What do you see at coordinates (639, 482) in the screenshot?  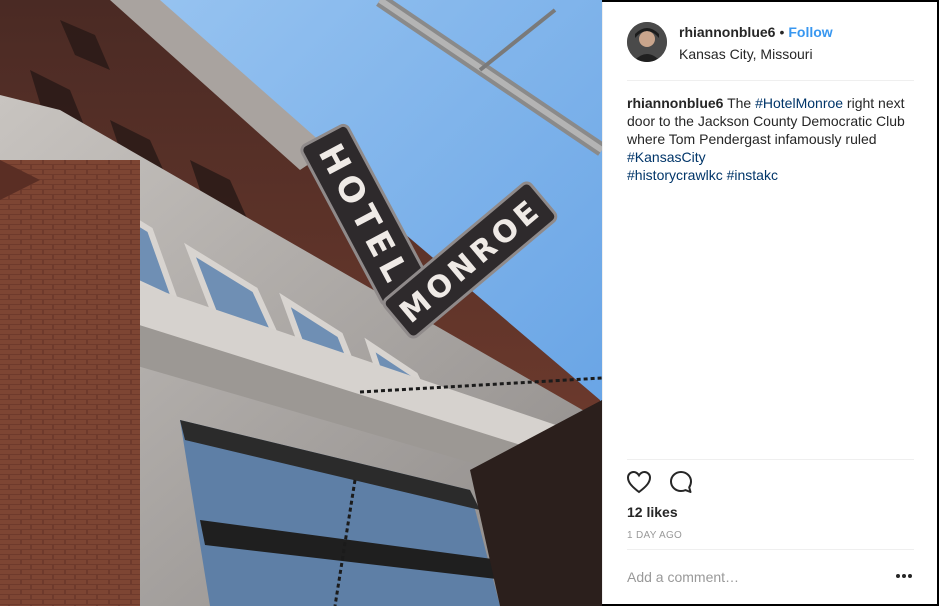 I see `heart-icon` at bounding box center [639, 482].